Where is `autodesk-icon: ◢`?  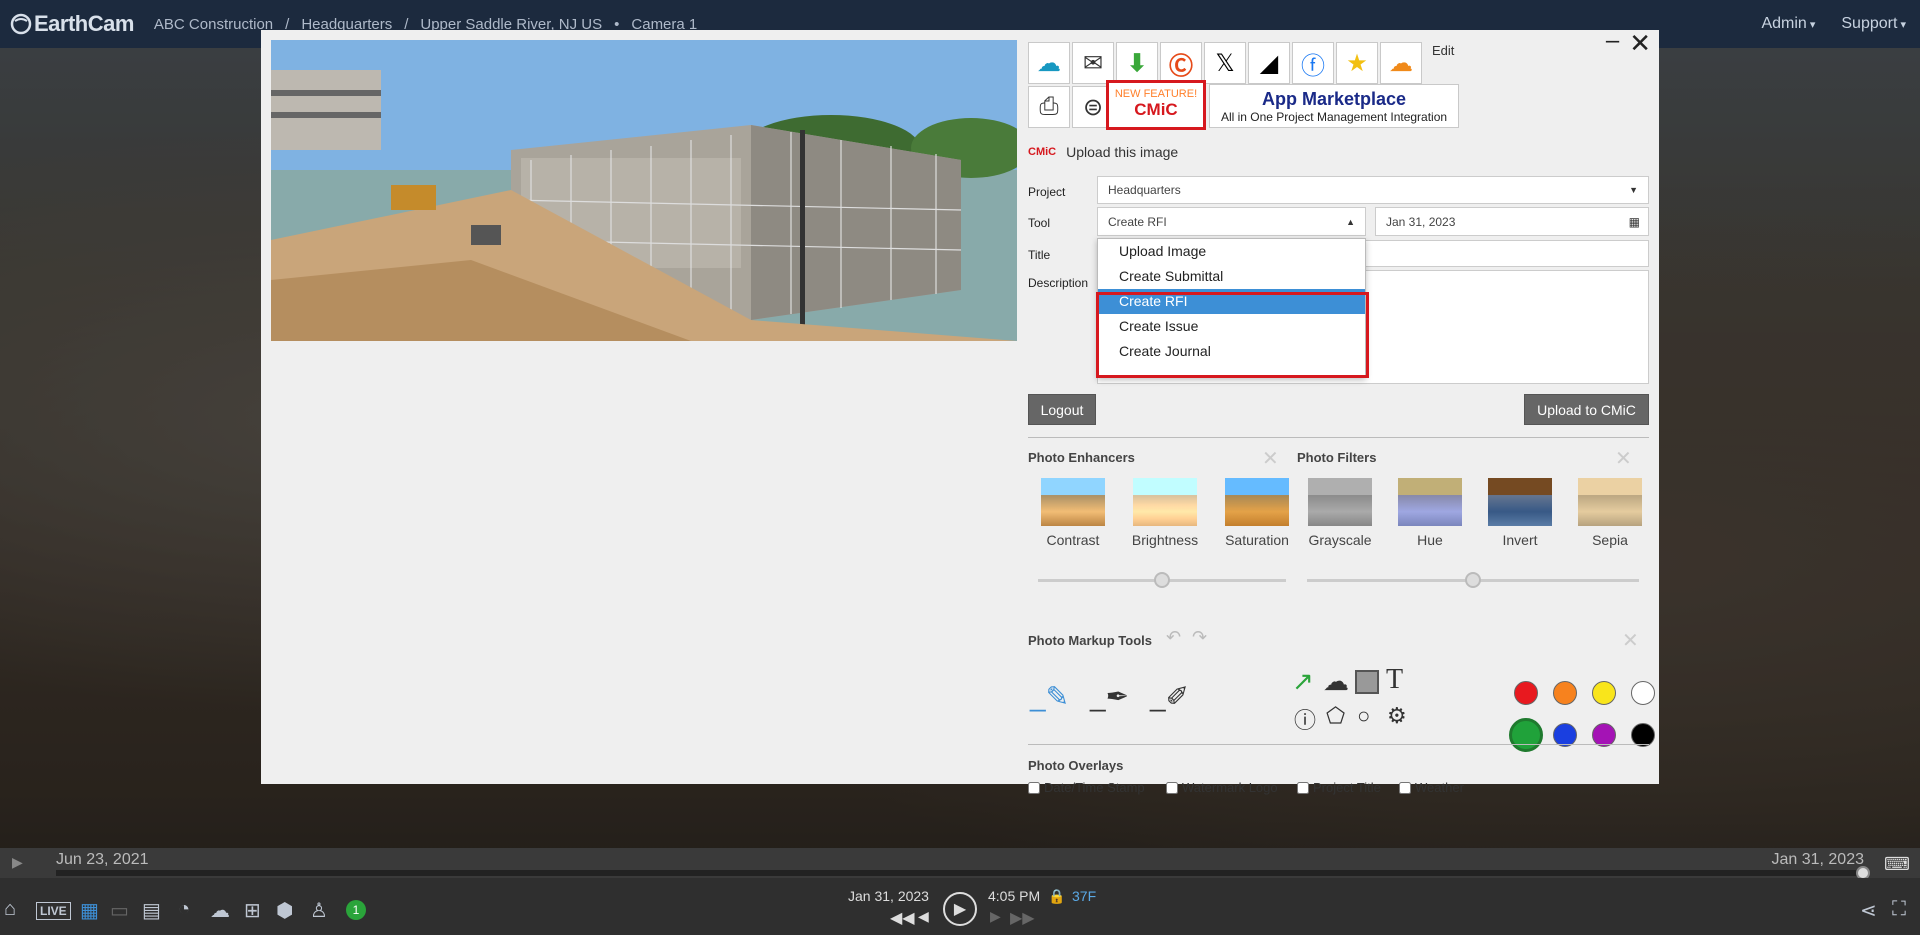 autodesk-icon: ◢ is located at coordinates (1269, 63).